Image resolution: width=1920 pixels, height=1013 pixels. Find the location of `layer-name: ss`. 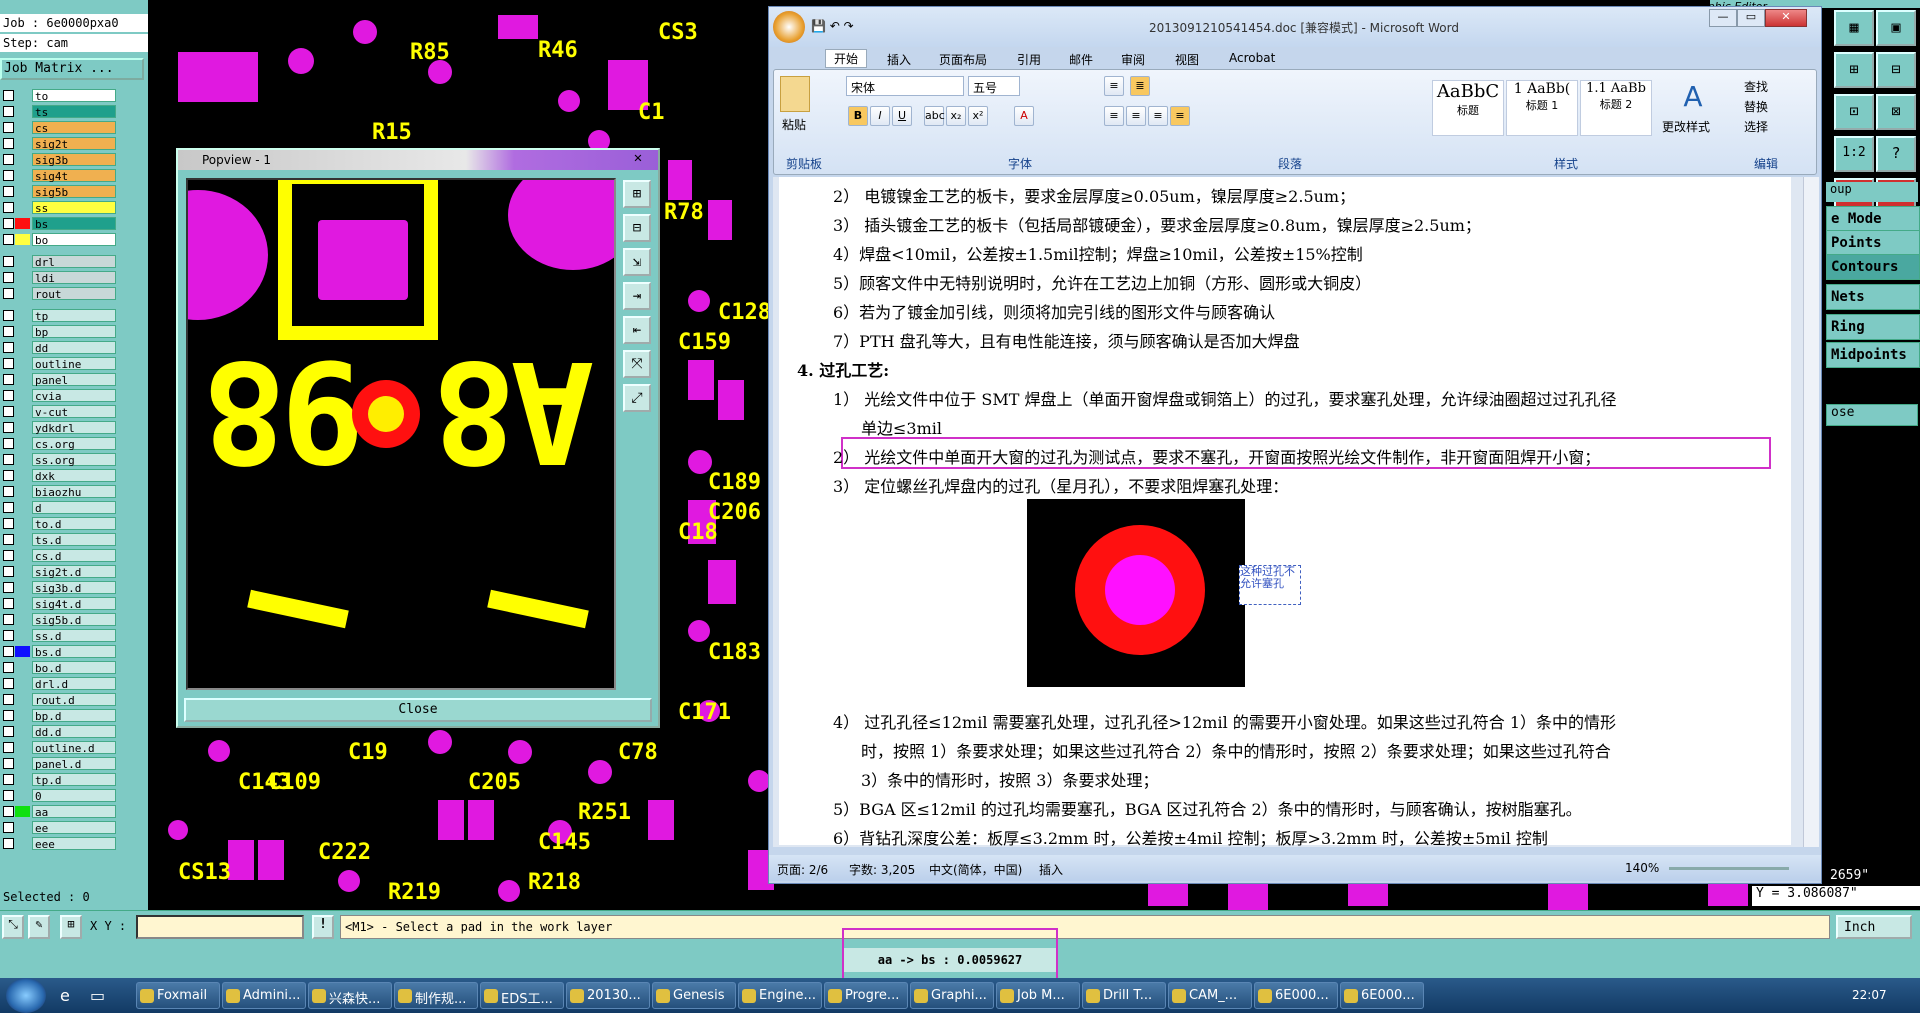

layer-name: ss is located at coordinates (74, 208).